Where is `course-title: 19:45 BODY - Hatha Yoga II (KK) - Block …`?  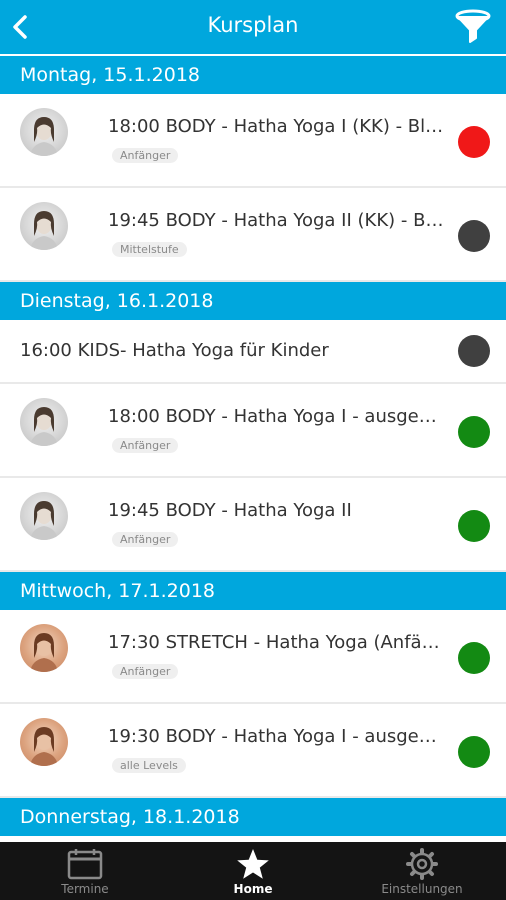 course-title: 19:45 BODY - Hatha Yoga II (KK) - Block … is located at coordinates (278, 220).